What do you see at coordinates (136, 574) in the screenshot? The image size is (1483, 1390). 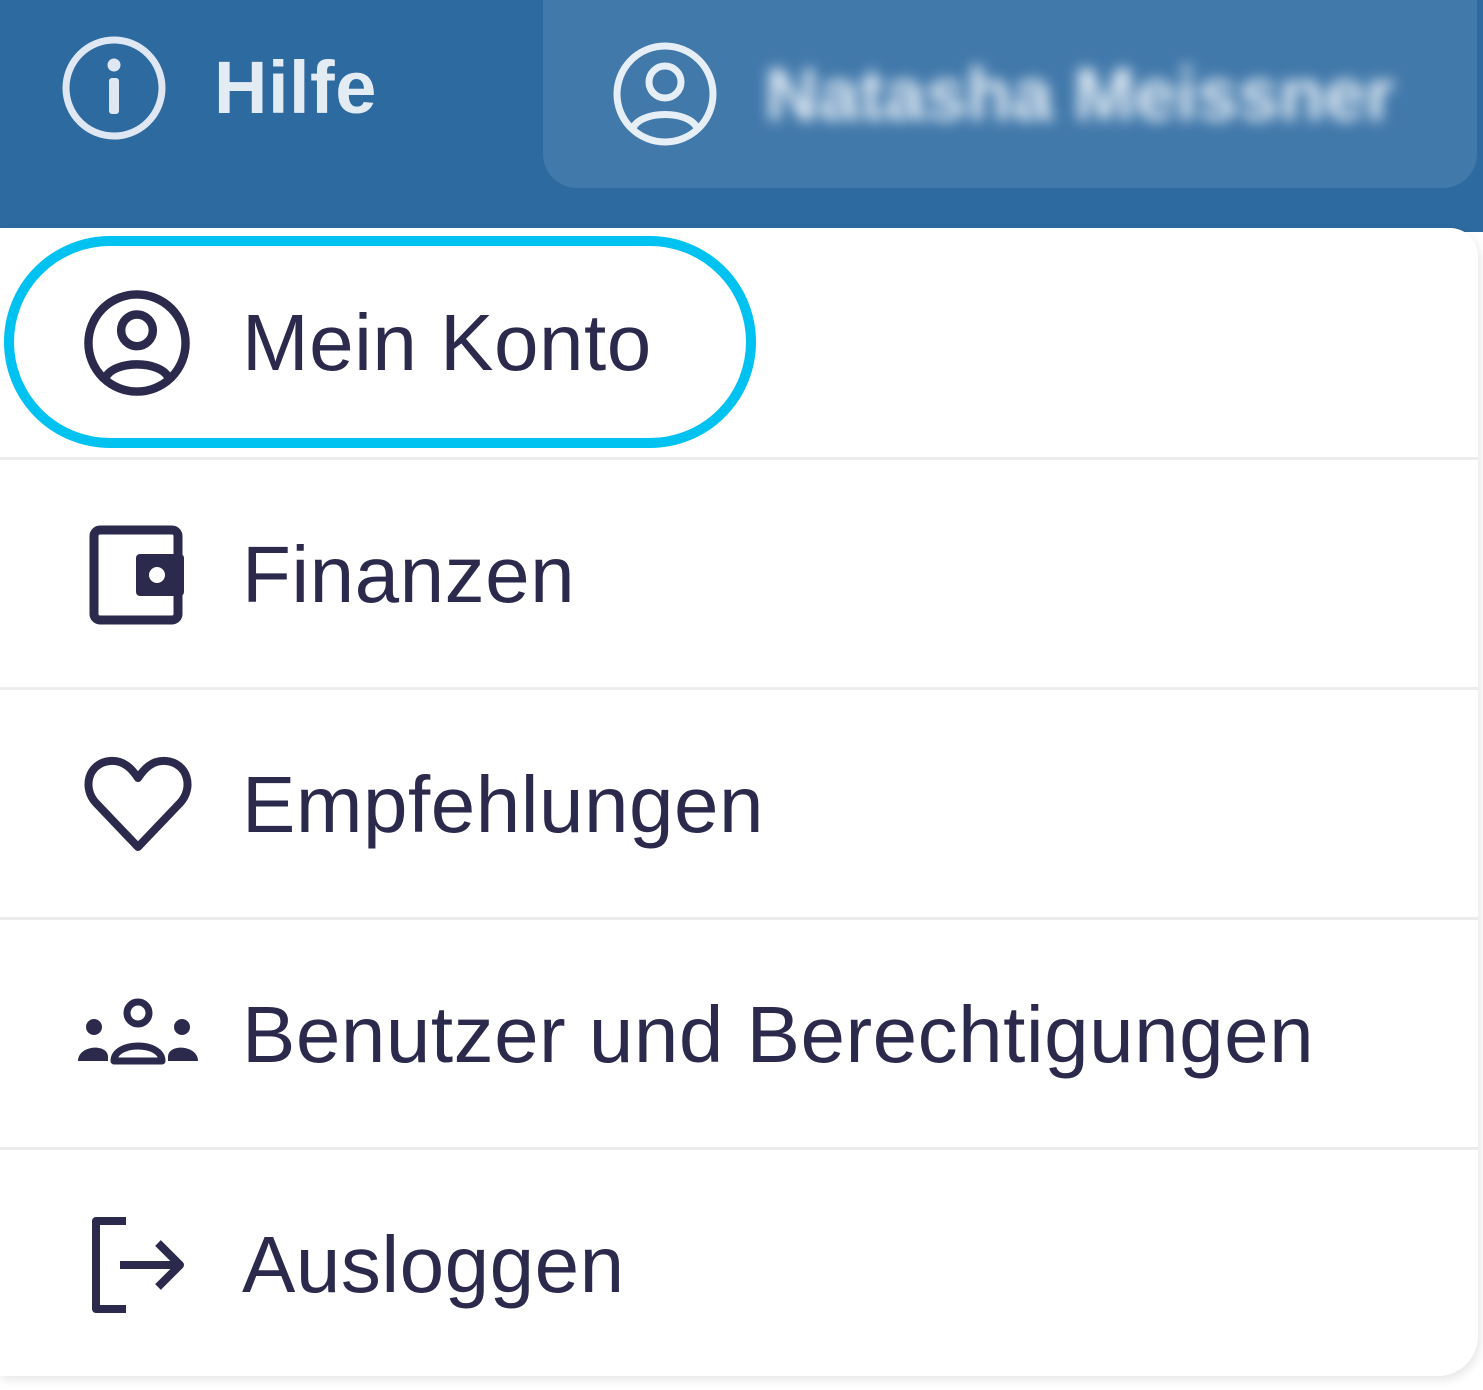 I see `wallet-icon` at bounding box center [136, 574].